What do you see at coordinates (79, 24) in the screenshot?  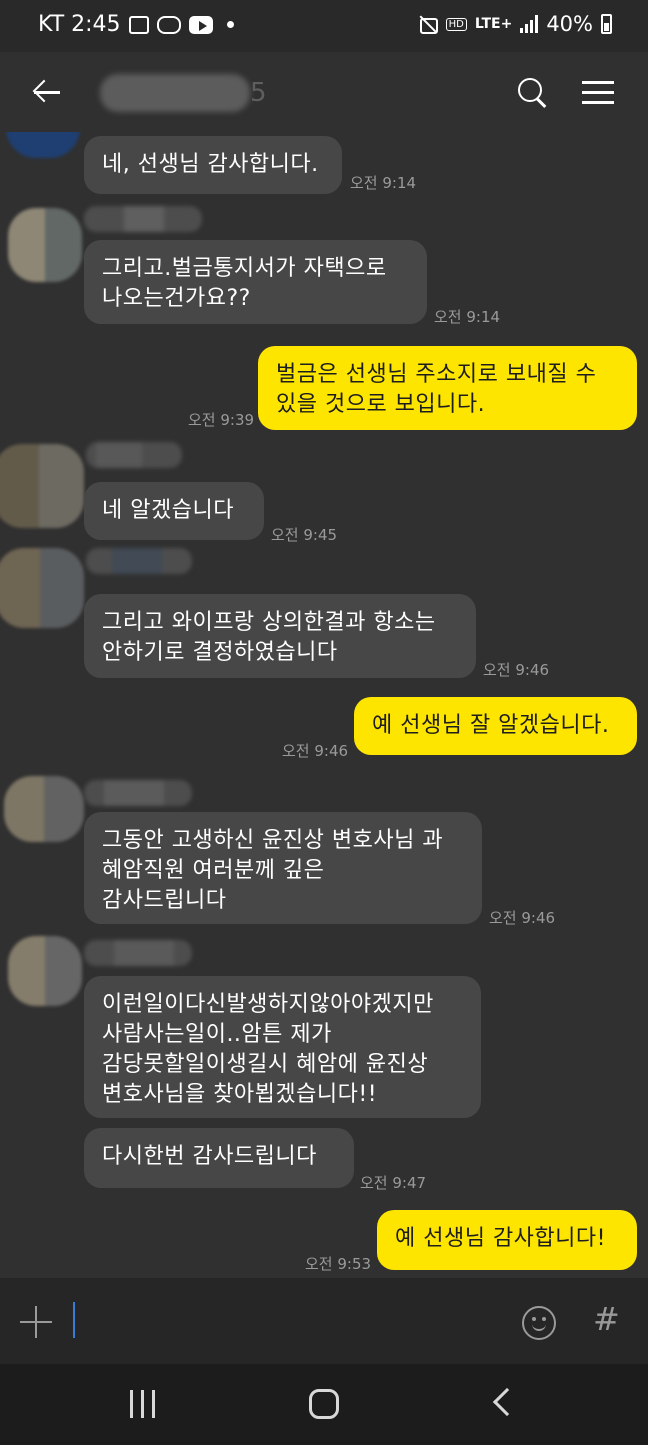 I see `carrier-time: KT 2:45` at bounding box center [79, 24].